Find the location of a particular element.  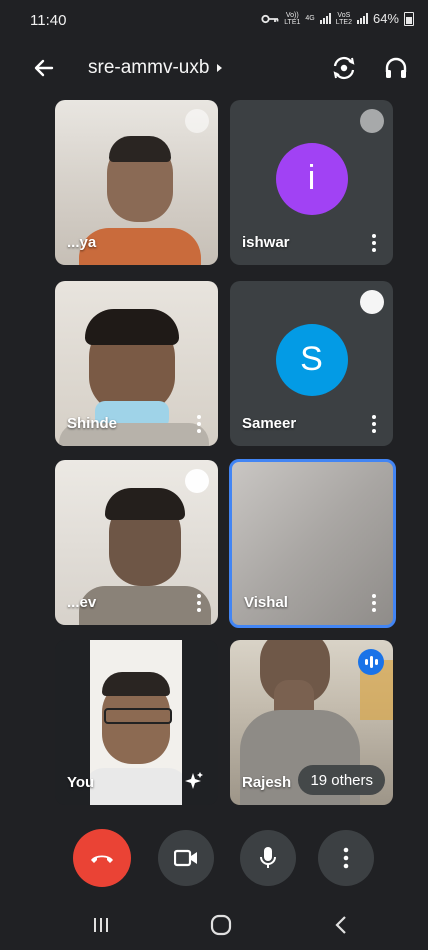

participant-tile: ...ev is located at coordinates (136, 542).